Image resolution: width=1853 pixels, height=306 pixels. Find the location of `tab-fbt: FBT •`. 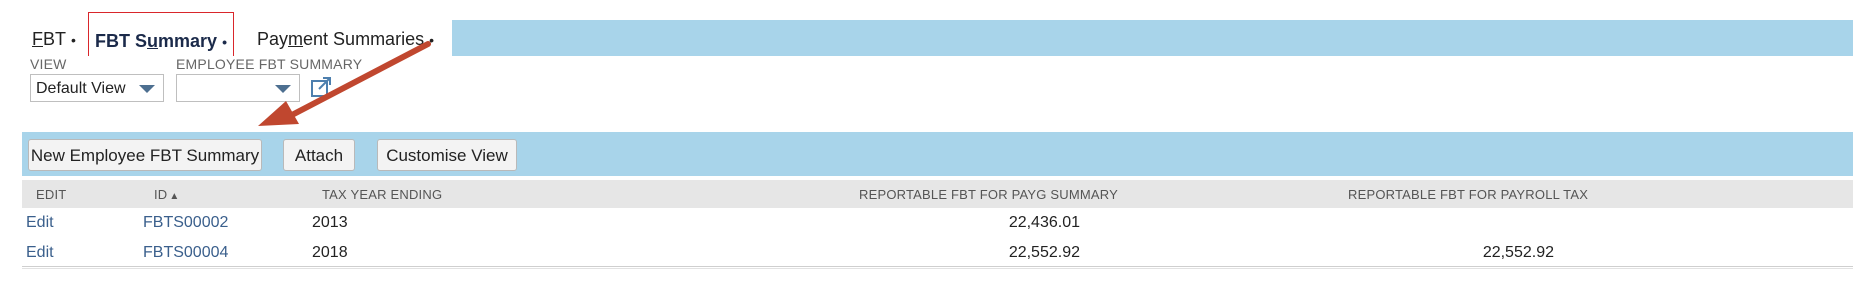

tab-fbt: FBT • is located at coordinates (54, 38).